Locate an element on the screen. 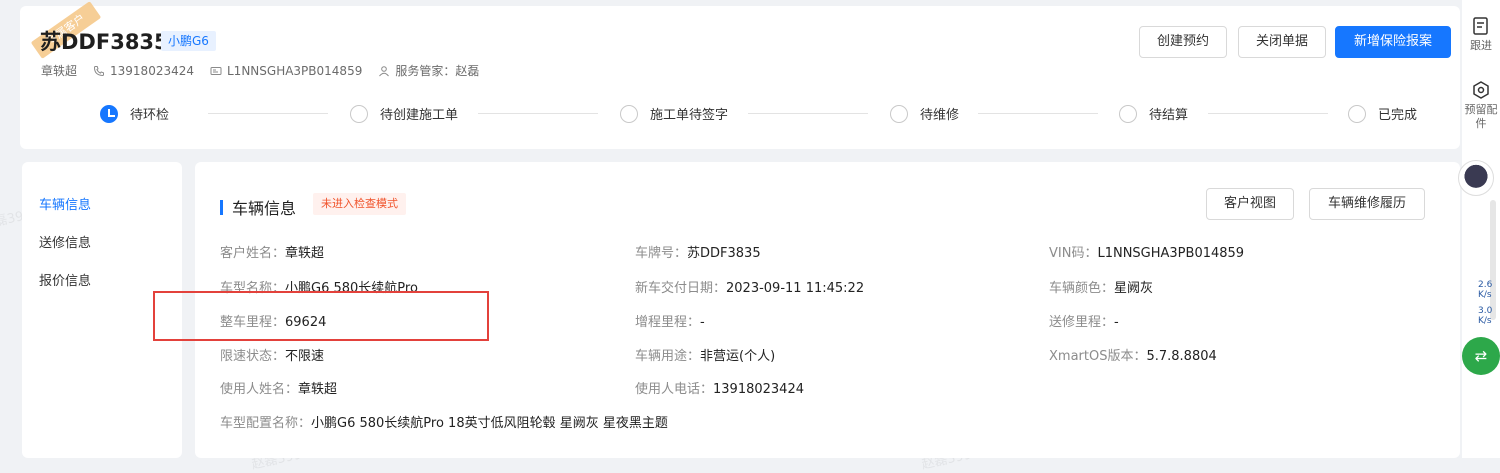  title-accent-bar is located at coordinates (221, 207).